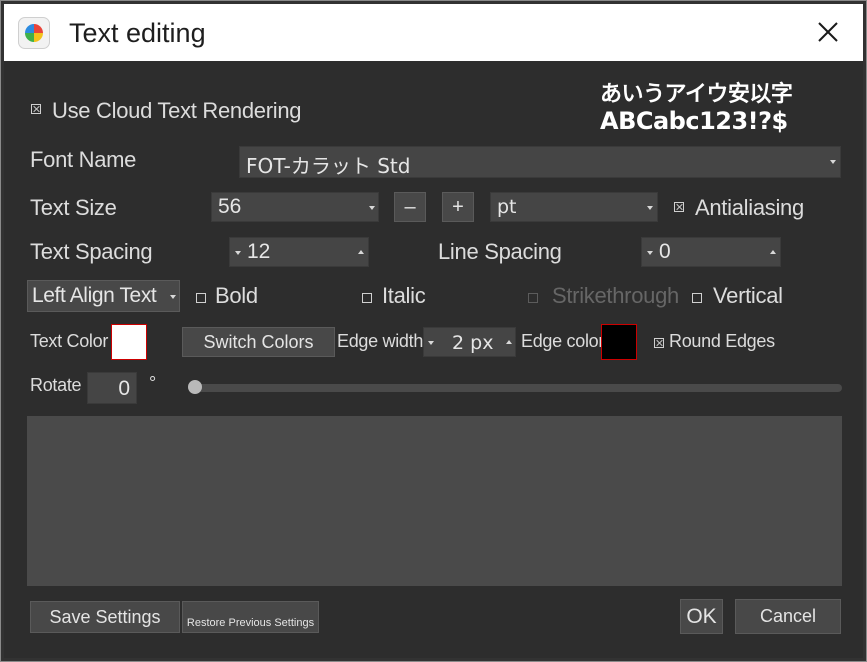  What do you see at coordinates (749, 207) in the screenshot?
I see `antialiasing-label: Antialiasing` at bounding box center [749, 207].